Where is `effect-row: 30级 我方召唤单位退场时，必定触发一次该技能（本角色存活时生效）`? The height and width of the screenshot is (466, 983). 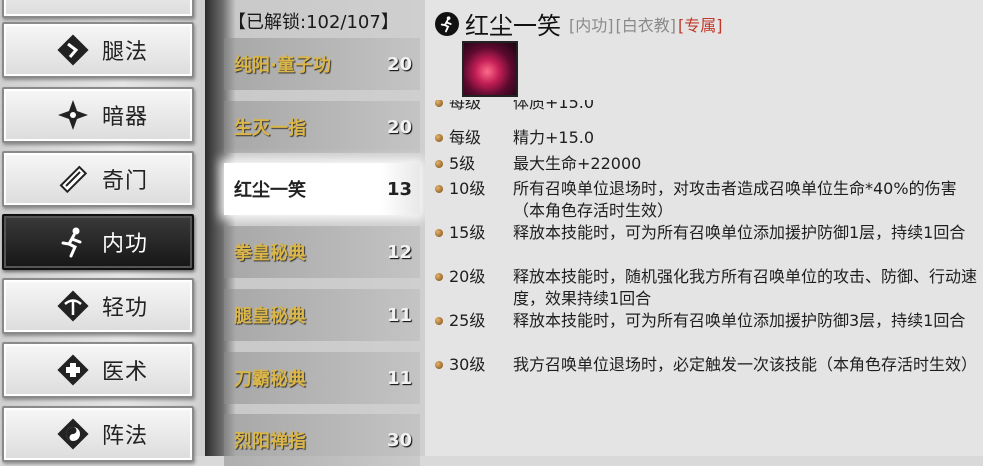
effect-row: 30级 我方召唤单位退场时，必定触发一次该技能（本角色存活时生效） is located at coordinates (709, 365).